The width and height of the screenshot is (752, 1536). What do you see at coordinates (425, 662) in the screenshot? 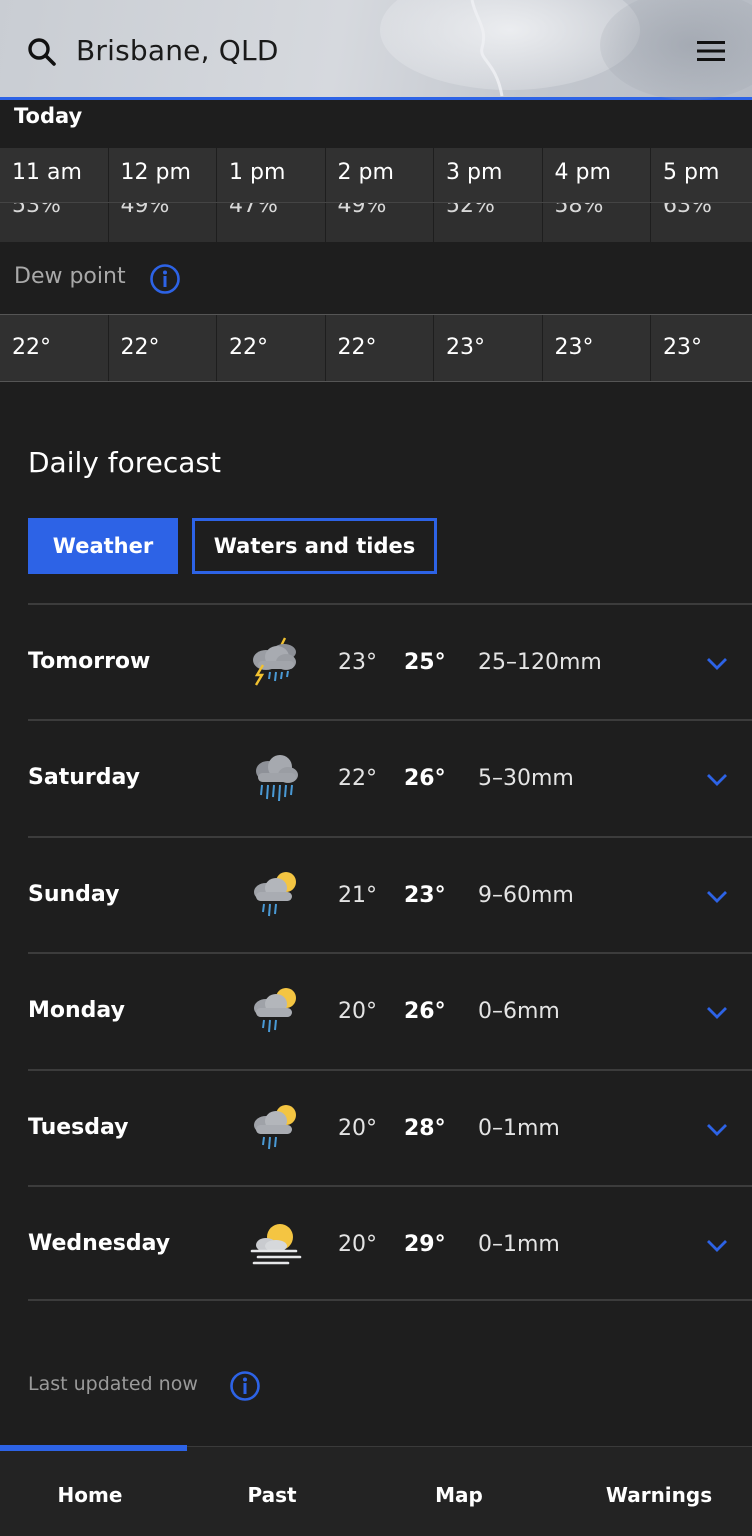
I see `forecast-max-temp: 25°` at bounding box center [425, 662].